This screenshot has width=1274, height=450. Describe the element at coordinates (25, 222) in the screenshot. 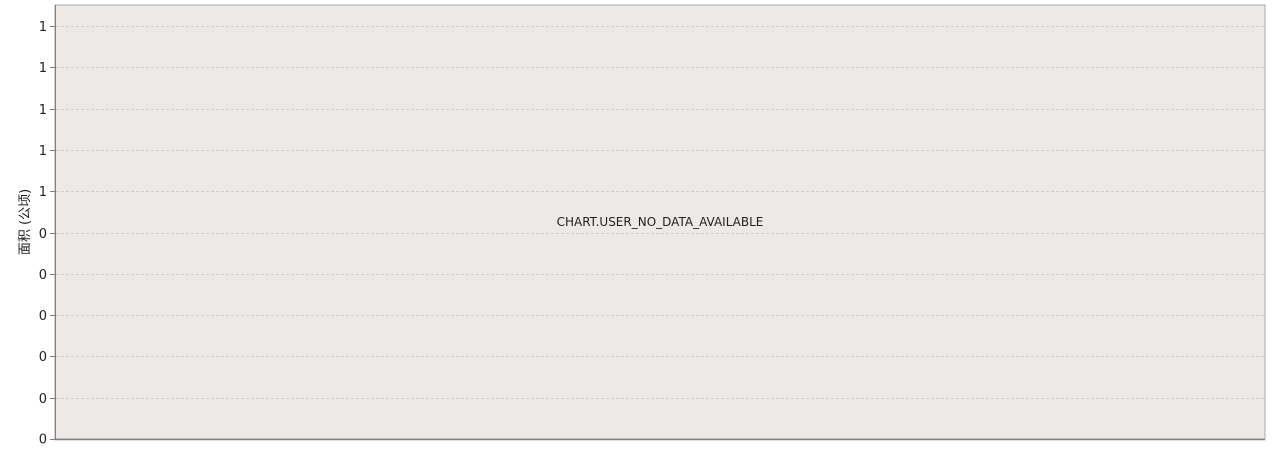

I see `y-axis-title: 面积 (公顷)` at that location.